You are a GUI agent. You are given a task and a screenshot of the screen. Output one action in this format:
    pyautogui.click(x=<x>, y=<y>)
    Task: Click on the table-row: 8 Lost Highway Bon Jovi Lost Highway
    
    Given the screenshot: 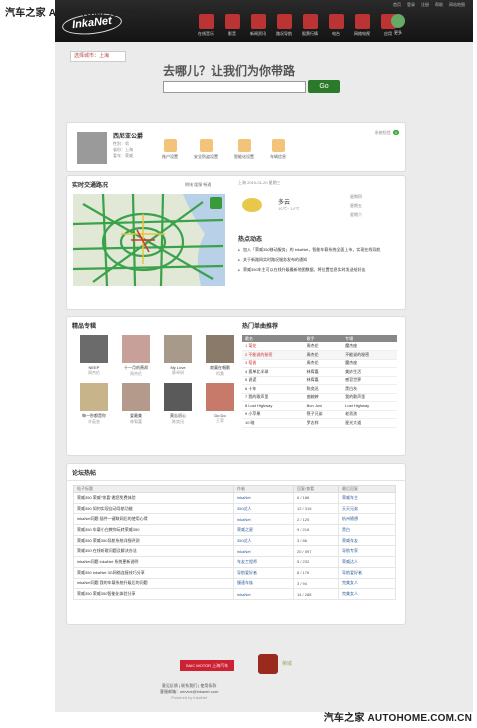 What is the action you would take?
    pyautogui.click(x=319, y=406)
    